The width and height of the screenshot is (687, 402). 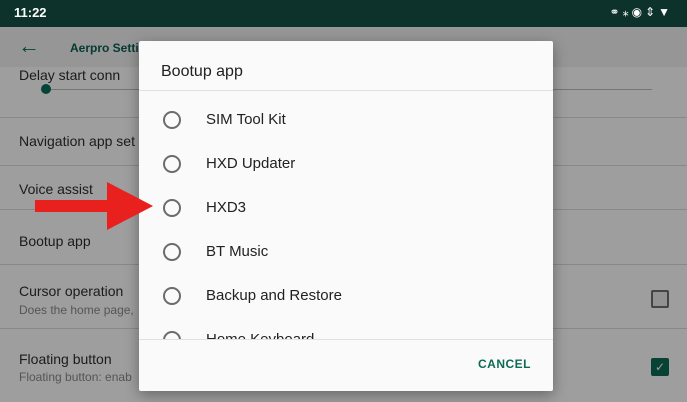 What do you see at coordinates (346, 329) in the screenshot?
I see `option-home-keyboard: Home Keyboard` at bounding box center [346, 329].